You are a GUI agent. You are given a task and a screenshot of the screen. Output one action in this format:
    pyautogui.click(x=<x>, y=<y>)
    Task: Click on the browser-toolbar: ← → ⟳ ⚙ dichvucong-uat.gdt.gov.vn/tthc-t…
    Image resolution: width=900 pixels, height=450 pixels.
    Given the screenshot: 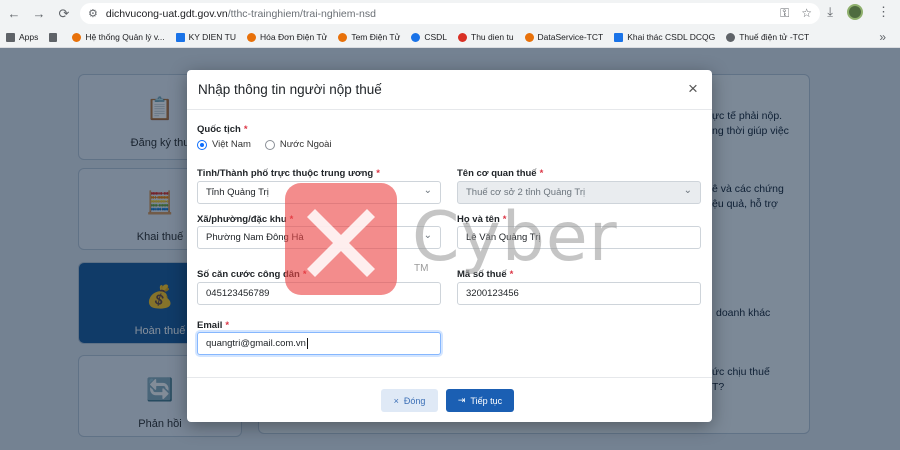 What is the action you would take?
    pyautogui.click(x=450, y=13)
    